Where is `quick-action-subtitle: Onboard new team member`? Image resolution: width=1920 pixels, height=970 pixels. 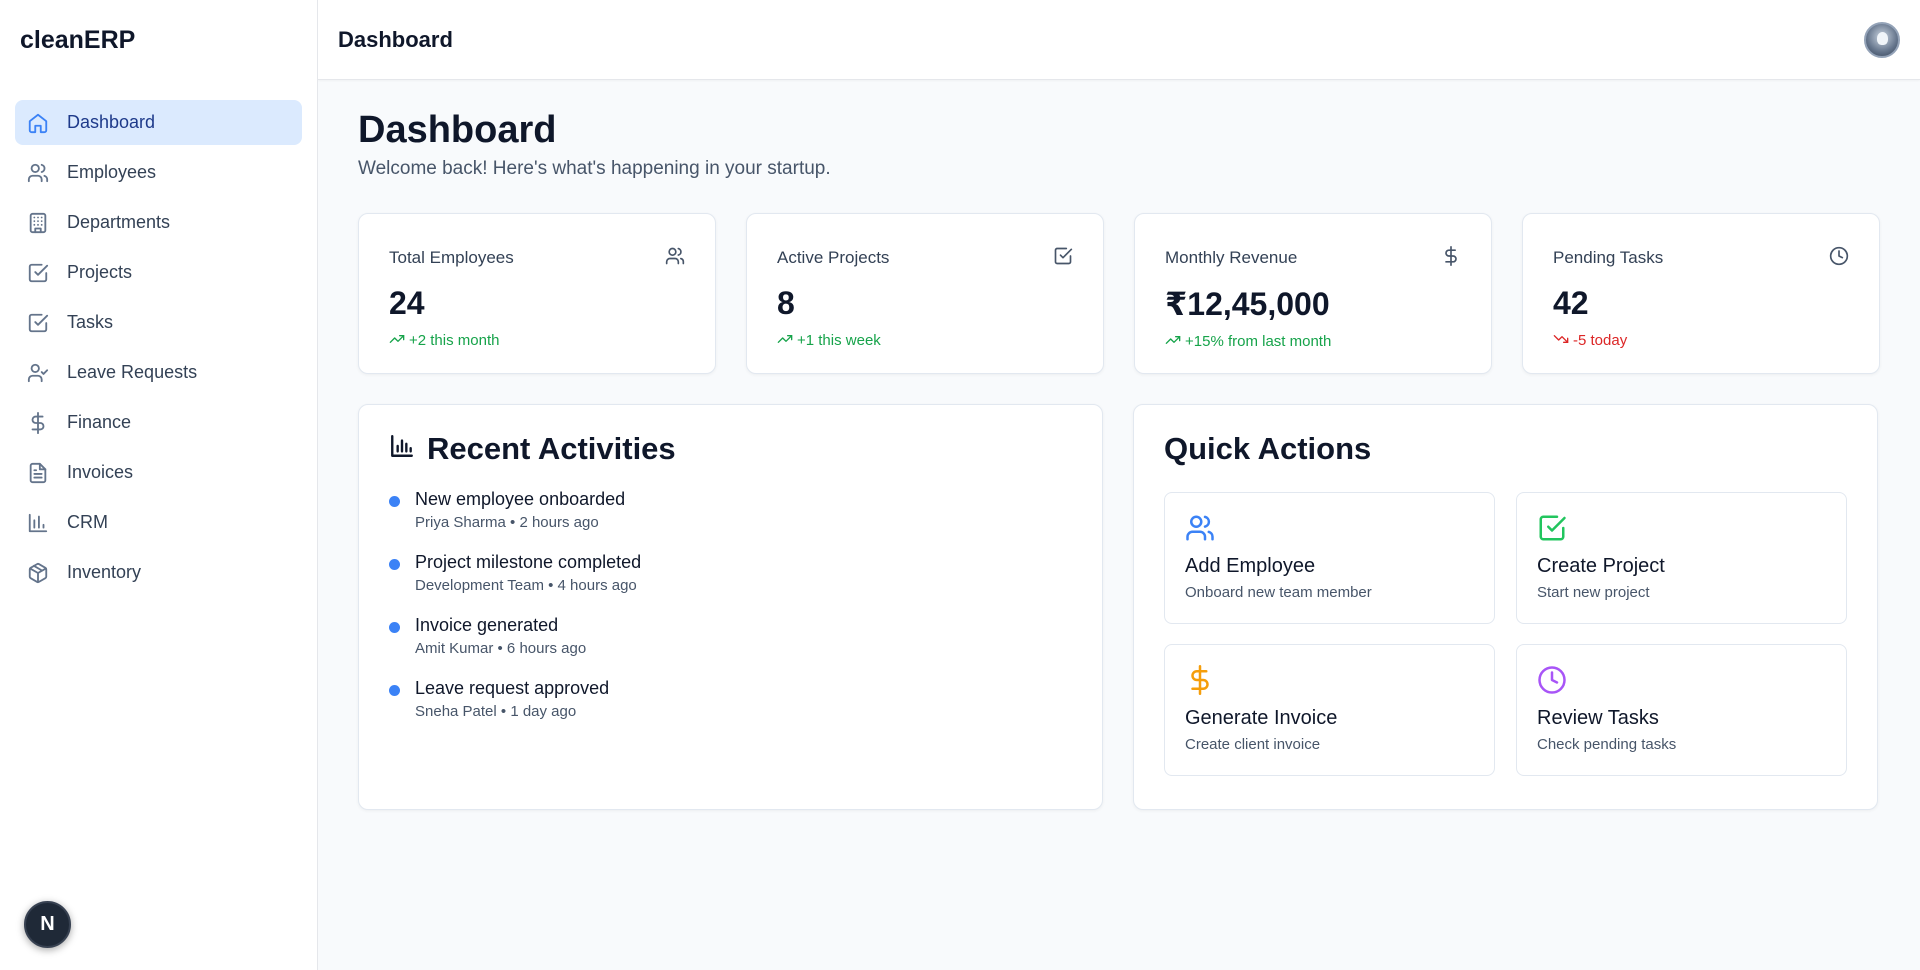 quick-action-subtitle: Onboard new team member is located at coordinates (1278, 592).